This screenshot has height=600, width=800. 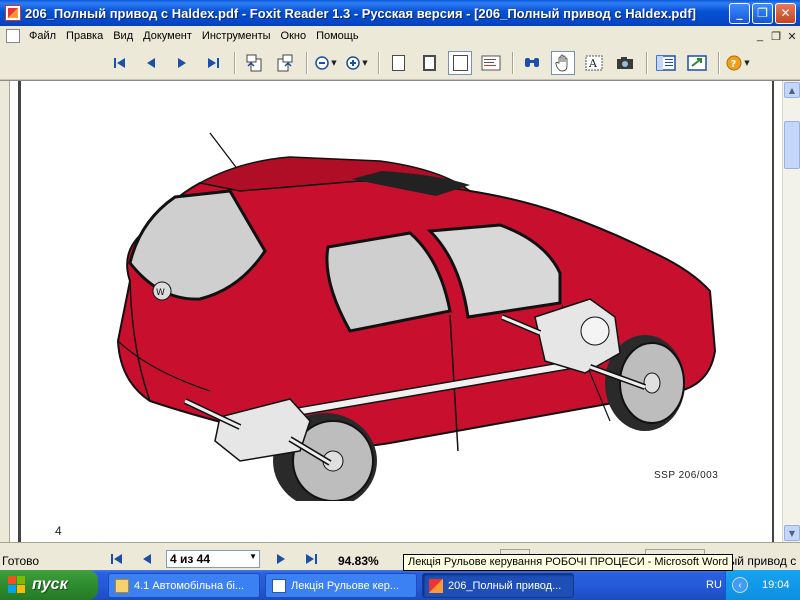 What do you see at coordinates (491, 63) in the screenshot?
I see `text-viewer-icon` at bounding box center [491, 63].